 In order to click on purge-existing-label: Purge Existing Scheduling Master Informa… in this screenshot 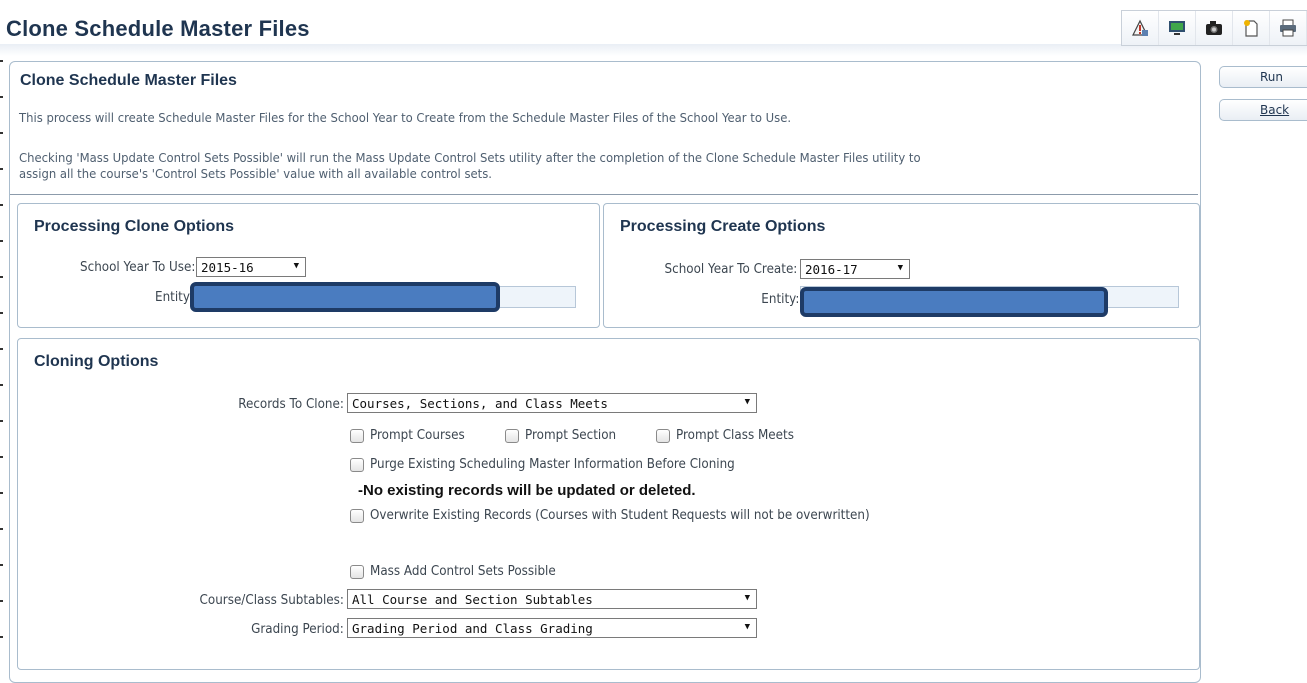, I will do `click(552, 464)`.